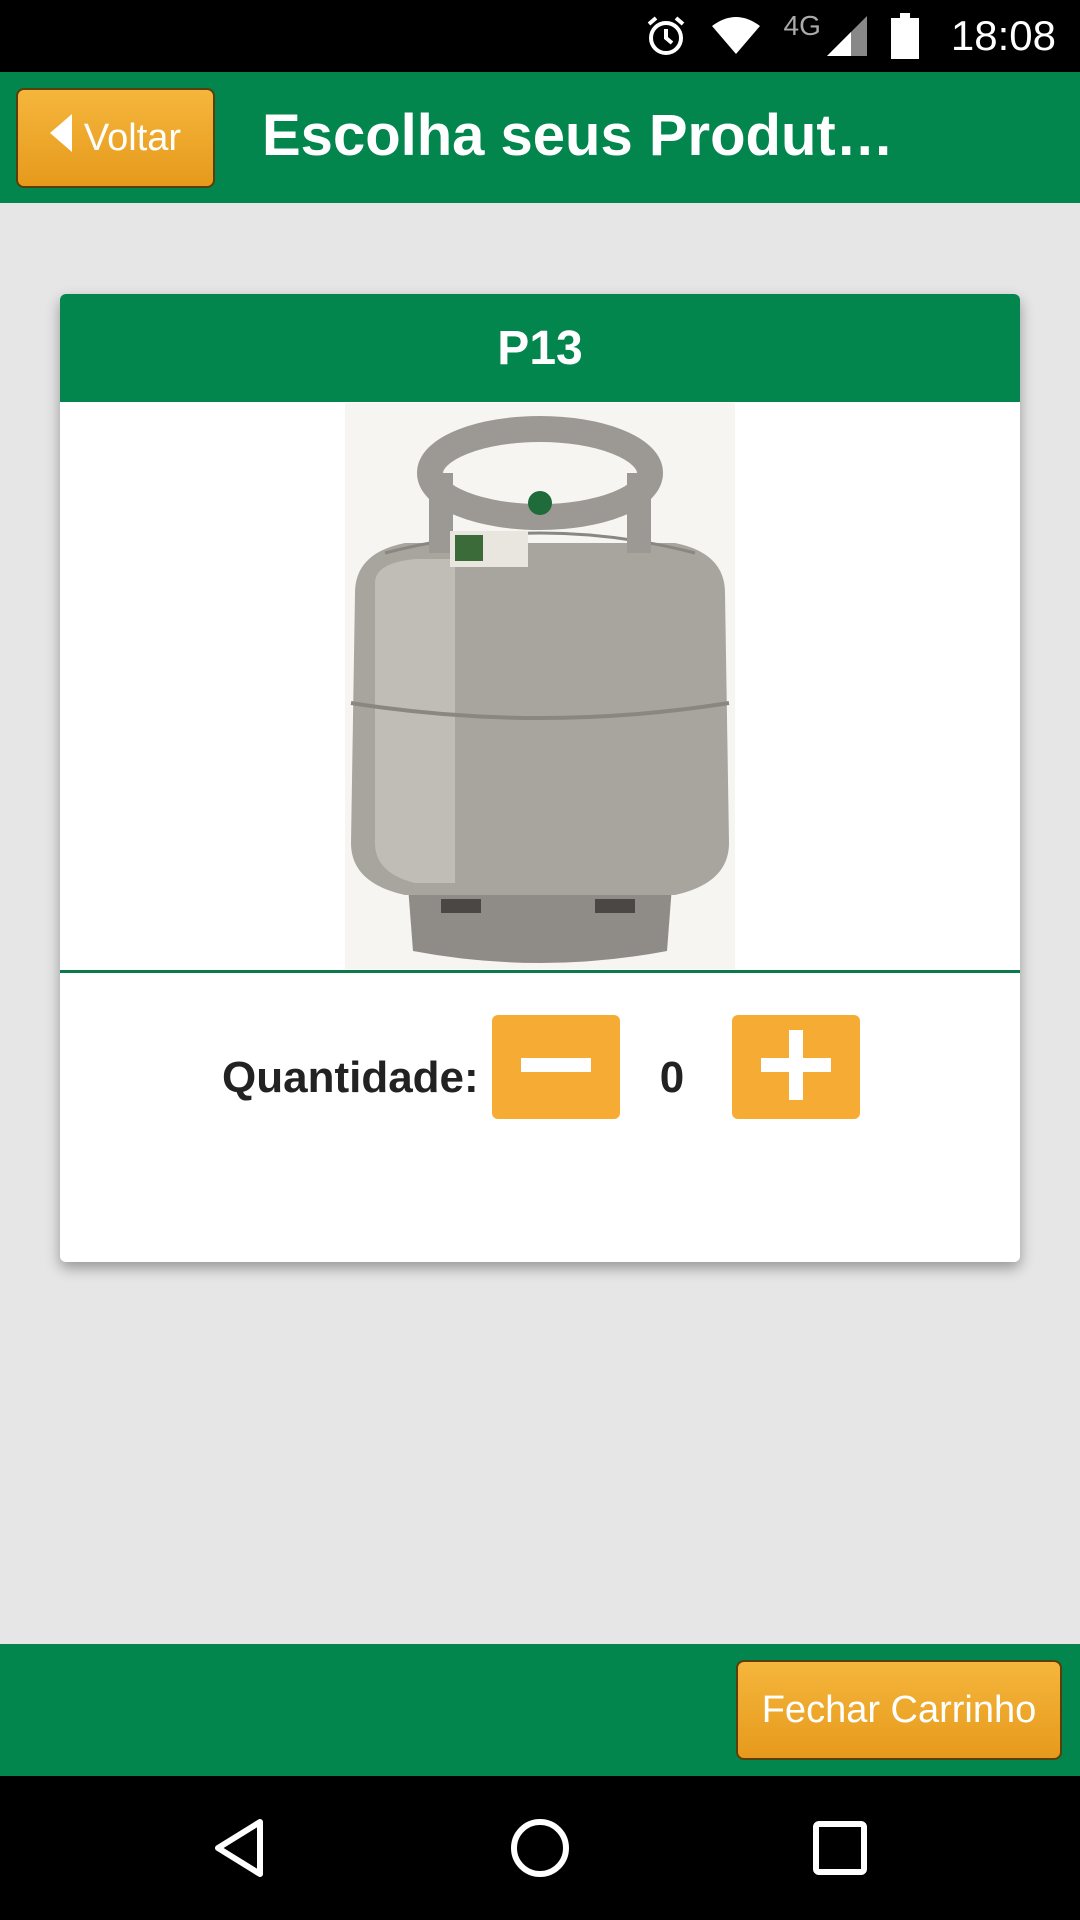 This screenshot has height=1920, width=1080. I want to click on nav-home-icon, so click(540, 1848).